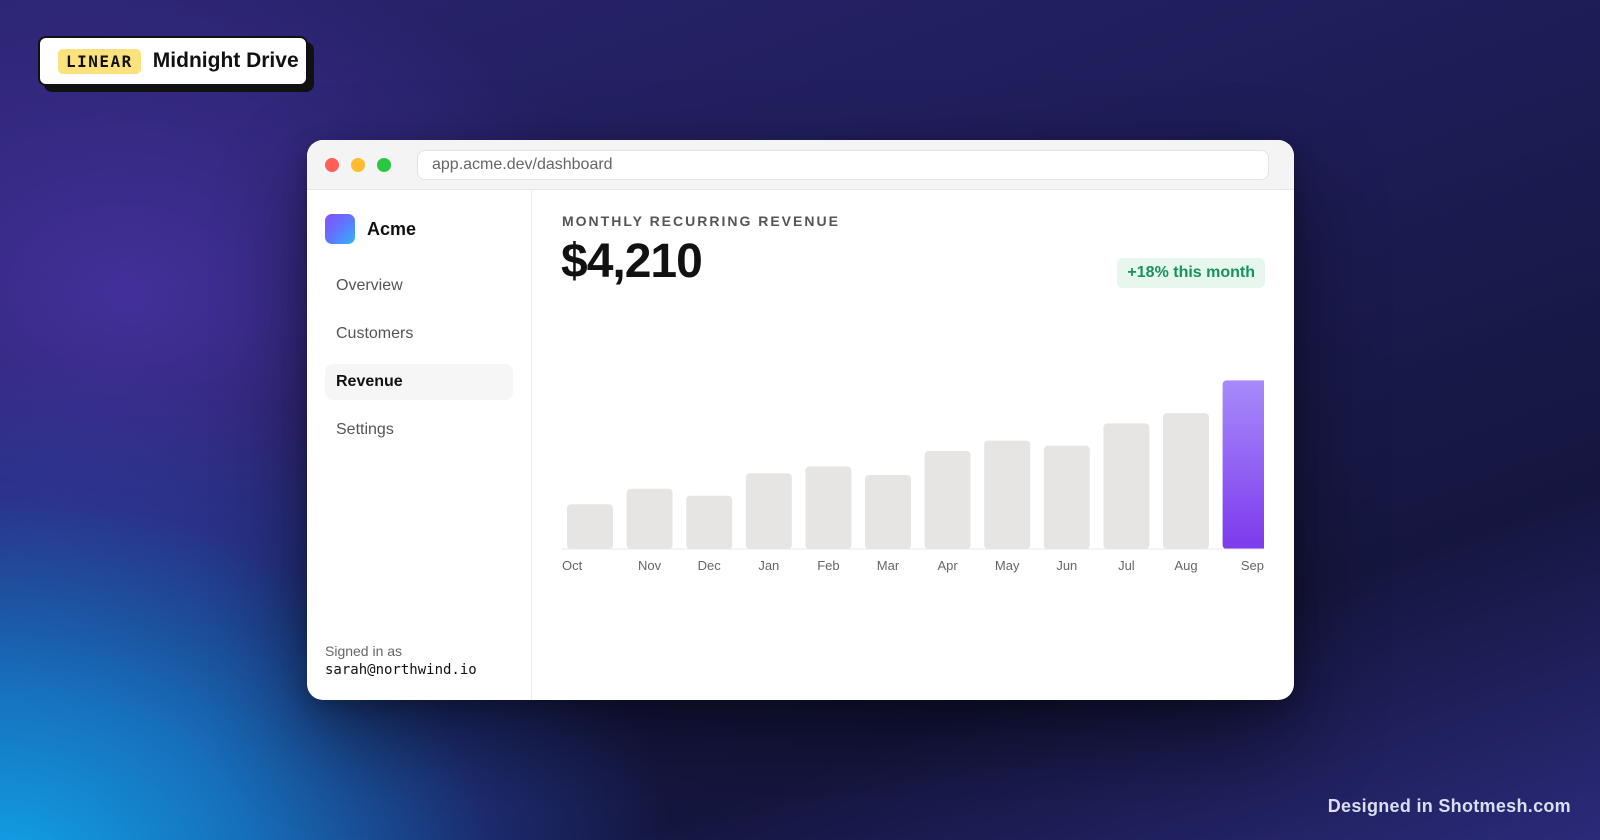  I want to click on chart-x-label-sep: Sep, so click(1252, 565).